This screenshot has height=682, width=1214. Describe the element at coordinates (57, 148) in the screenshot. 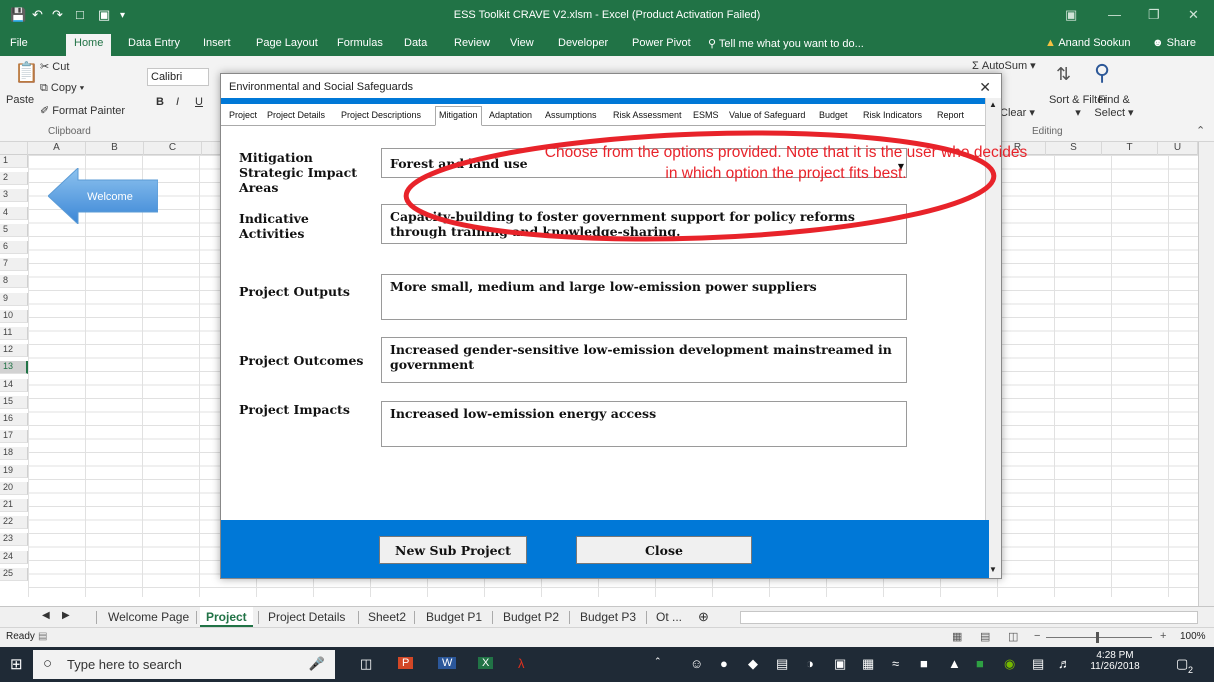

I see `column-header-a: A` at that location.